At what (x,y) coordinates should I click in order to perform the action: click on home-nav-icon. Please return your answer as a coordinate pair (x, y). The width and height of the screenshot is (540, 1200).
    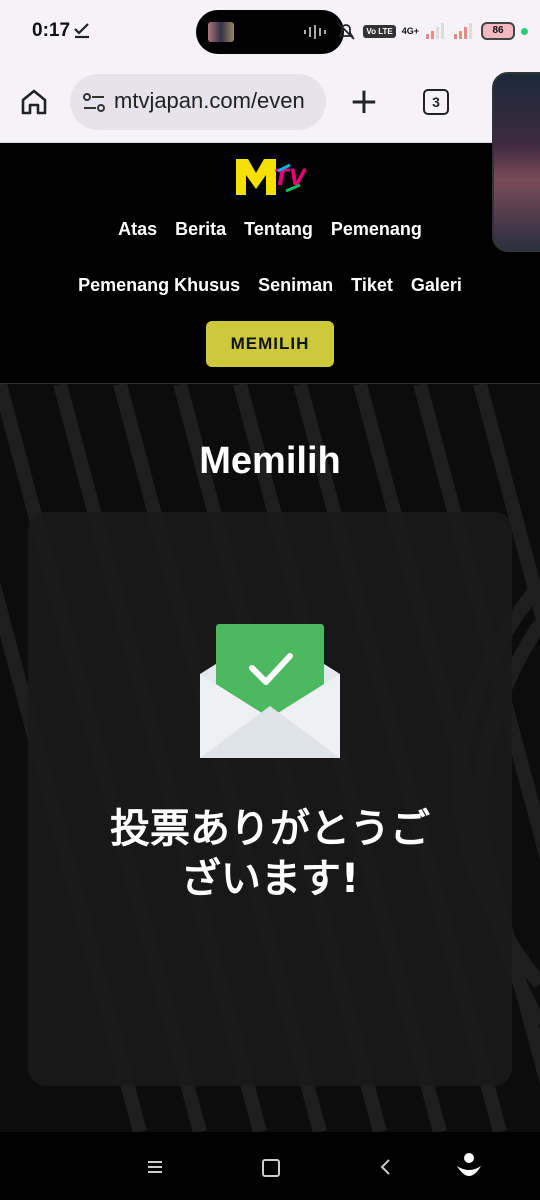
    Looking at the image, I should click on (271, 1168).